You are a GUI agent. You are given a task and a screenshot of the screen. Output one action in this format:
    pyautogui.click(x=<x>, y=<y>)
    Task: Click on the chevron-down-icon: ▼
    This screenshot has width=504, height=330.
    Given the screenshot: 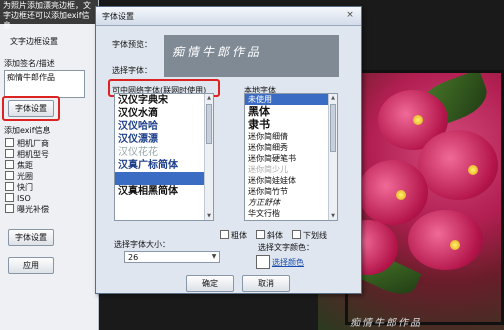 What is the action you would take?
    pyautogui.click(x=214, y=257)
    